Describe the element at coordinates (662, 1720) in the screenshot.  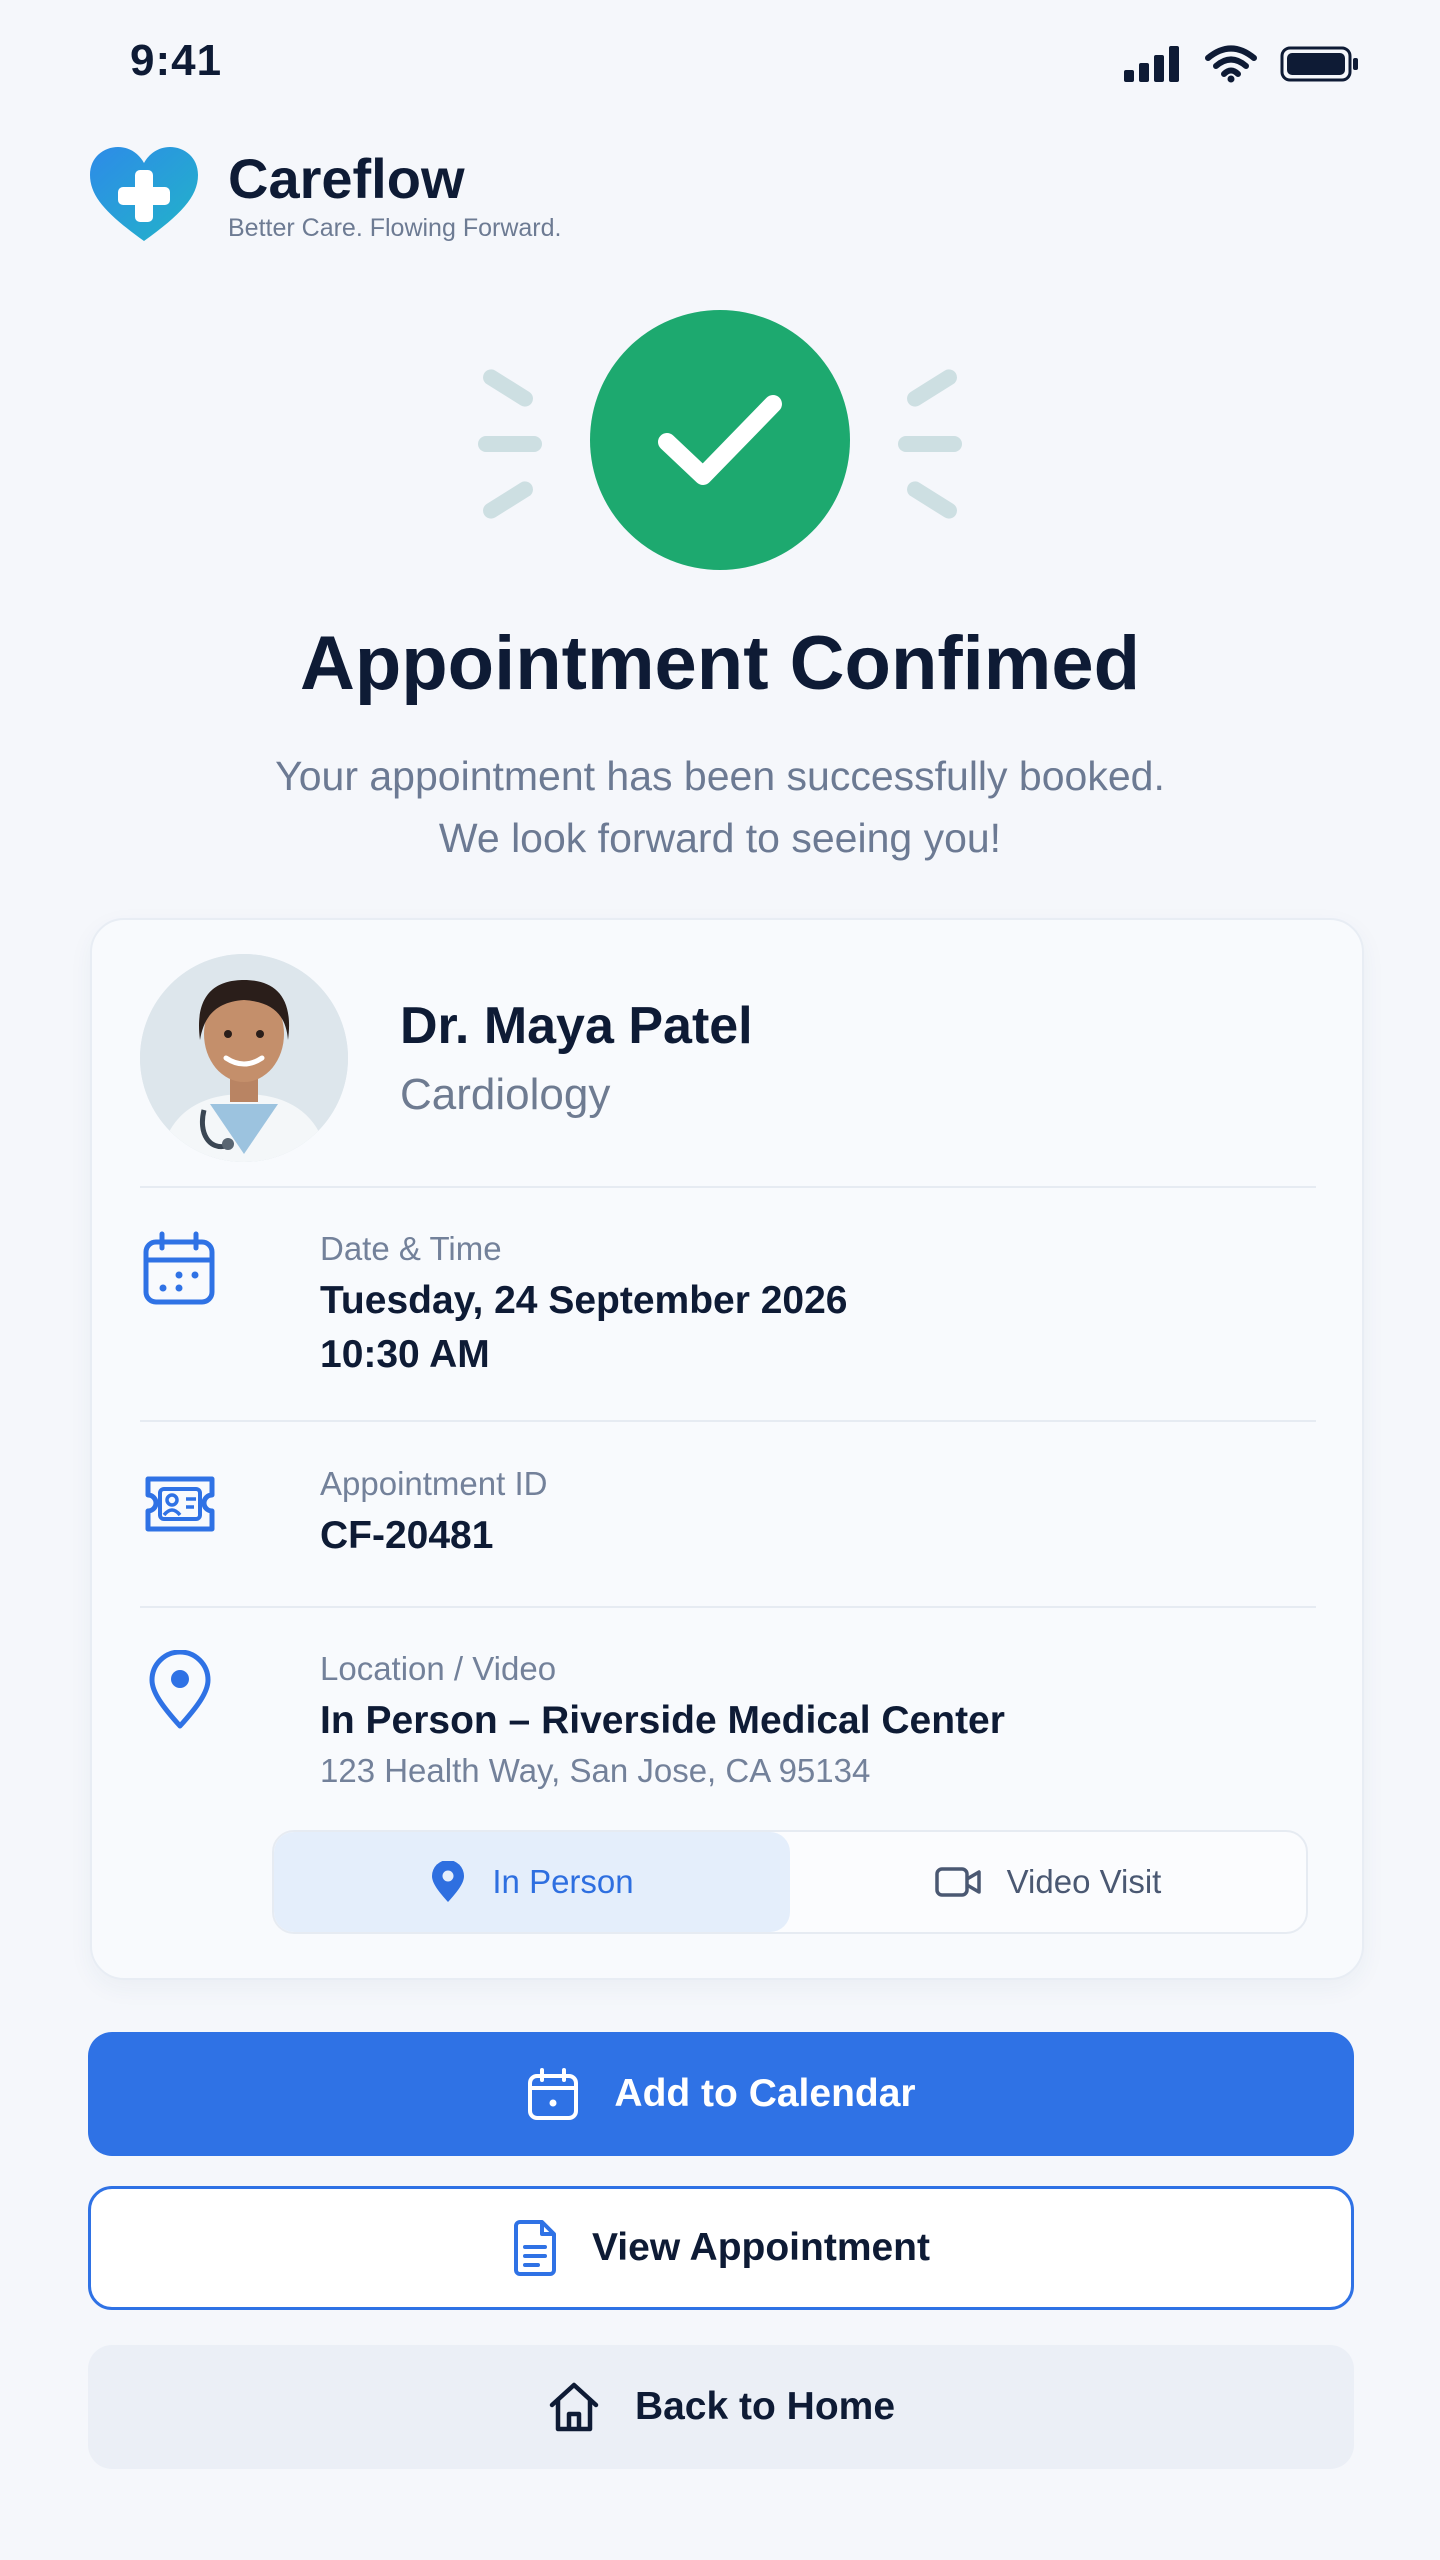
I see `location-value: In Person – Riverside Medical Center` at that location.